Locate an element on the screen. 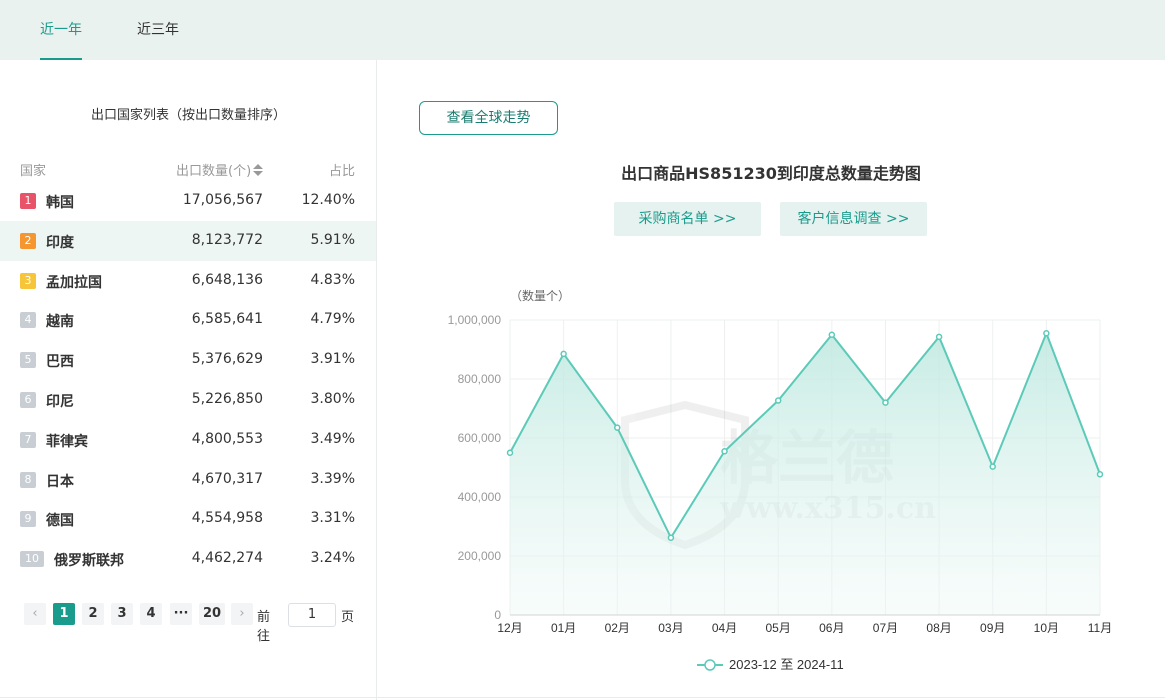  export-share: 3.24% is located at coordinates (332, 558).